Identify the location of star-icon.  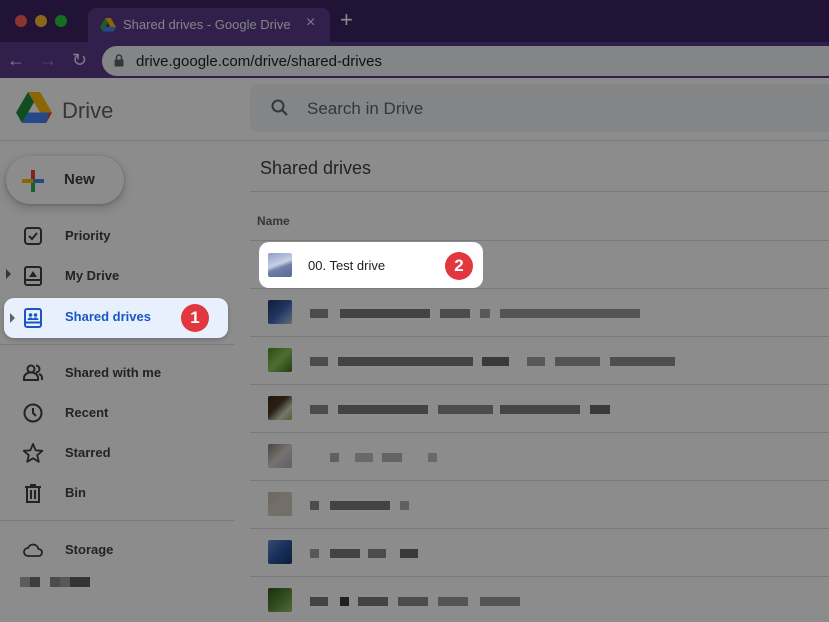
(33, 453).